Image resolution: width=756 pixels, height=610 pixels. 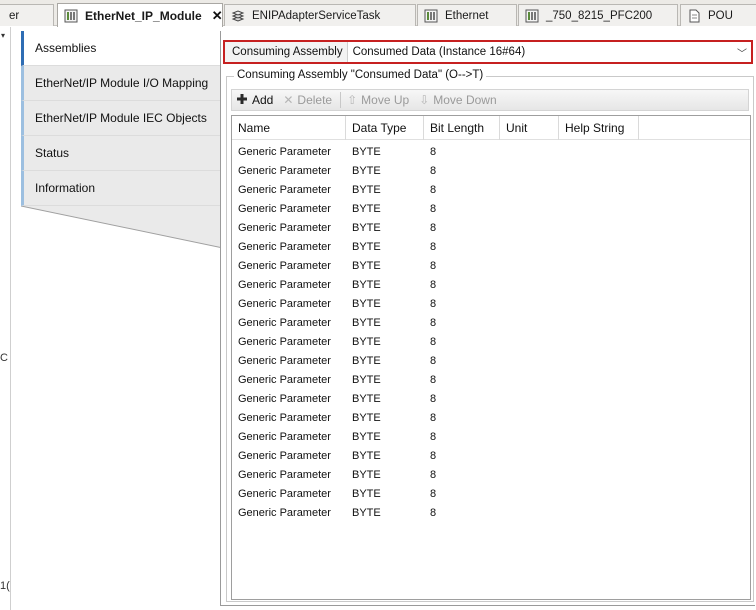 What do you see at coordinates (742, 52) in the screenshot?
I see `chevron-down-icon: ﹀` at bounding box center [742, 52].